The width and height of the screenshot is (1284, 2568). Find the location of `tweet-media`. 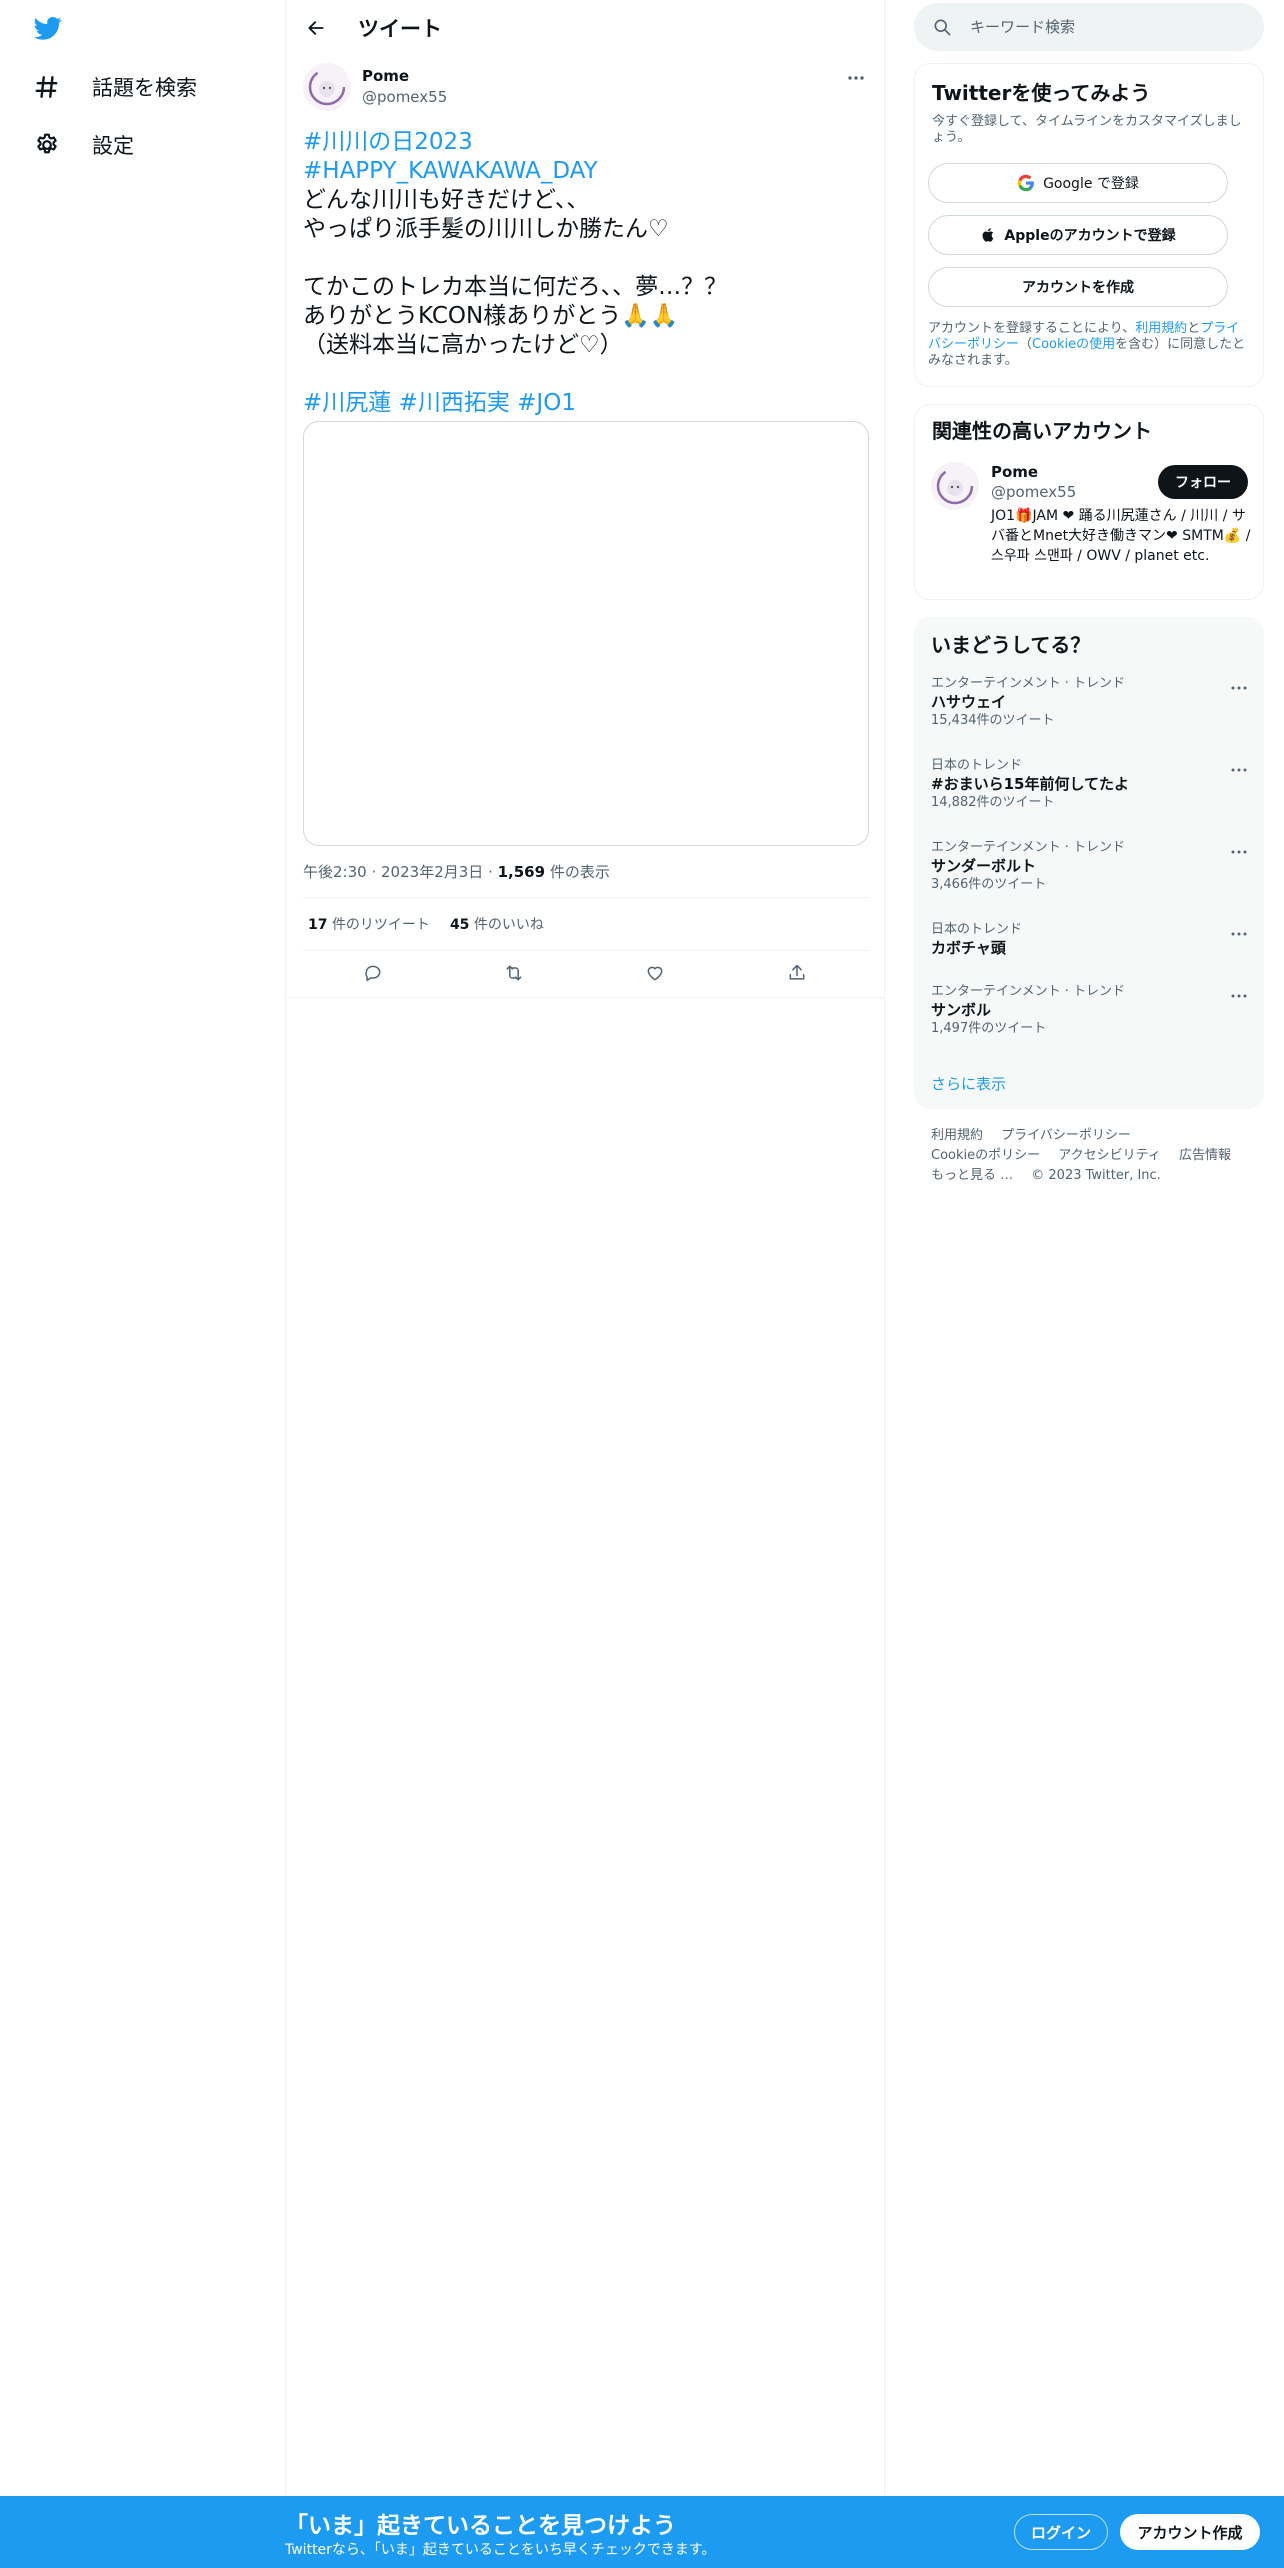

tweet-media is located at coordinates (586, 633).